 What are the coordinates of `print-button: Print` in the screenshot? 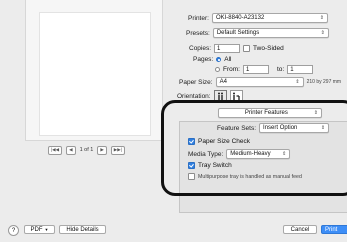 It's located at (334, 229).